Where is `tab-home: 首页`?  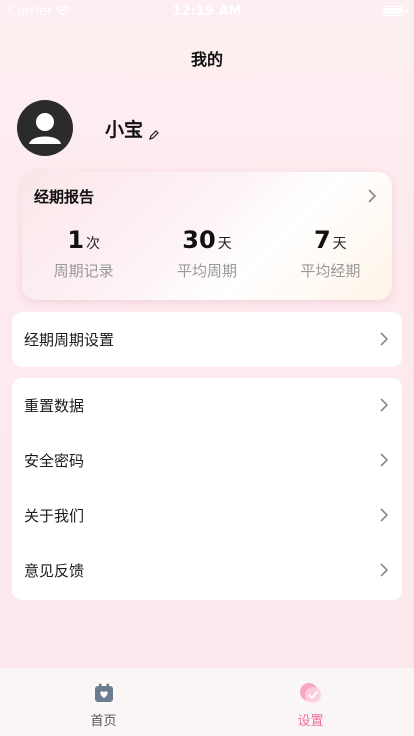
tab-home: 首页 is located at coordinates (103, 702).